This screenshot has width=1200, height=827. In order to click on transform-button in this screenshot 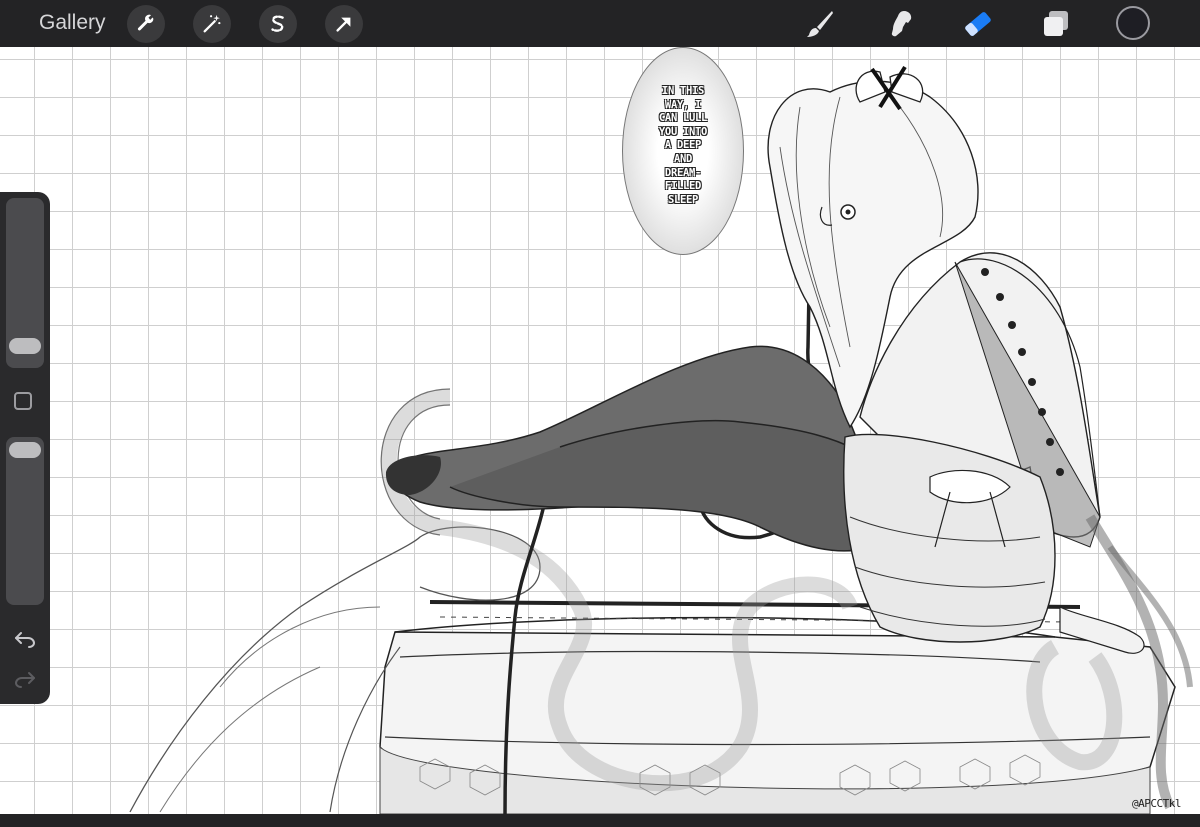, I will do `click(344, 24)`.